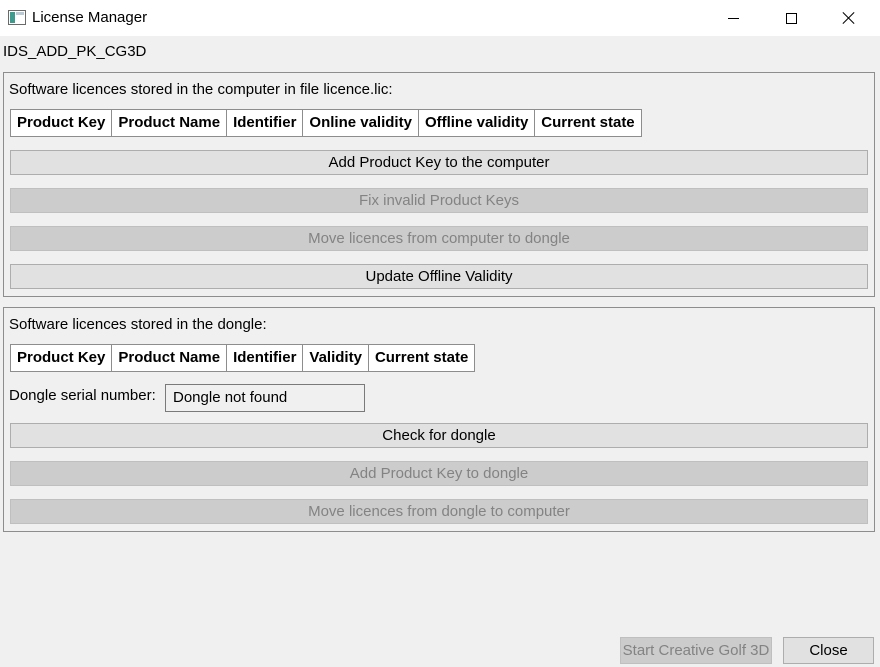 This screenshot has height=667, width=880. I want to click on minimize-icon, so click(733, 18).